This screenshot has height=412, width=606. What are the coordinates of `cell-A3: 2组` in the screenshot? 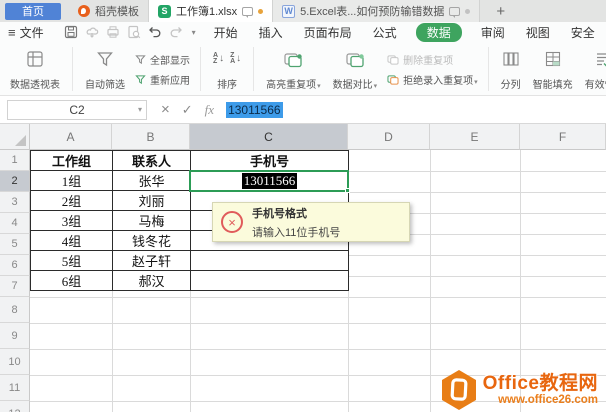 It's located at (71, 200).